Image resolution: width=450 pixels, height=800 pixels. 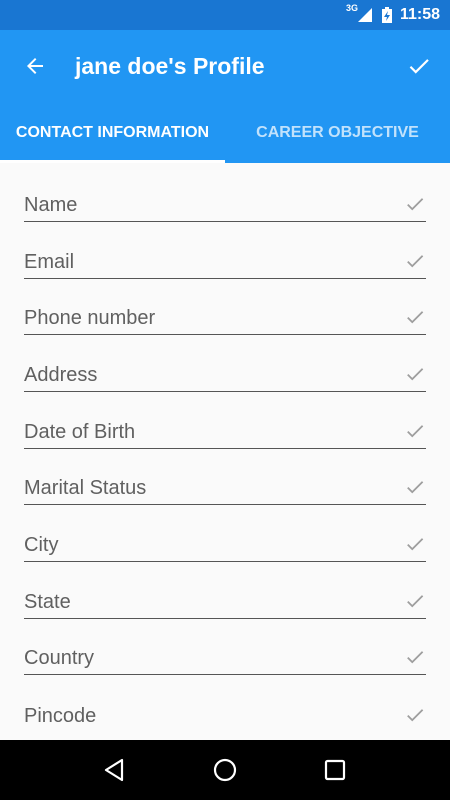 What do you see at coordinates (61, 375) in the screenshot?
I see `address-placeholder: Address` at bounding box center [61, 375].